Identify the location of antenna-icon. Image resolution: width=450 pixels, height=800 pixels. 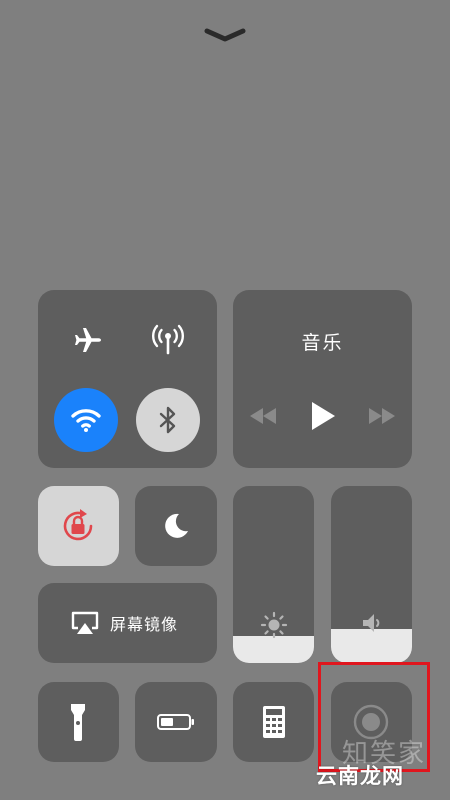
(168, 340).